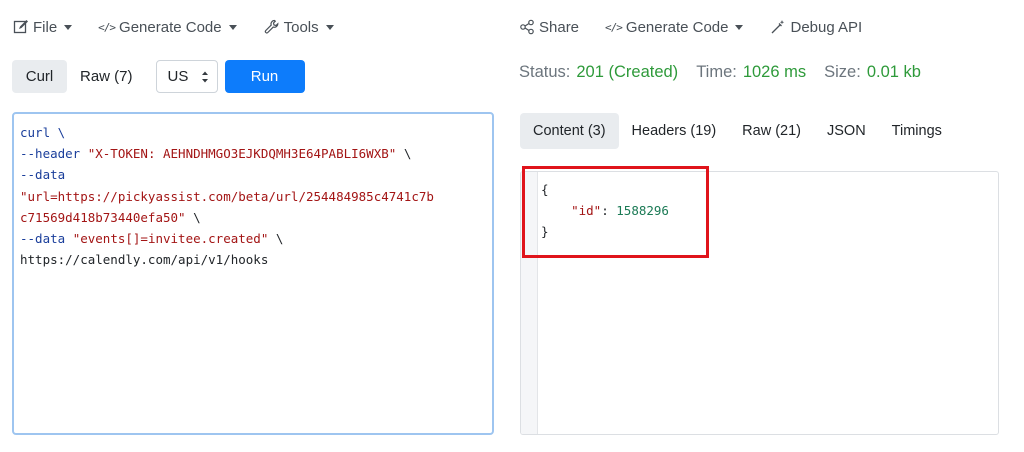 This screenshot has width=1024, height=452. What do you see at coordinates (545, 71) in the screenshot?
I see `status-label: Status:` at bounding box center [545, 71].